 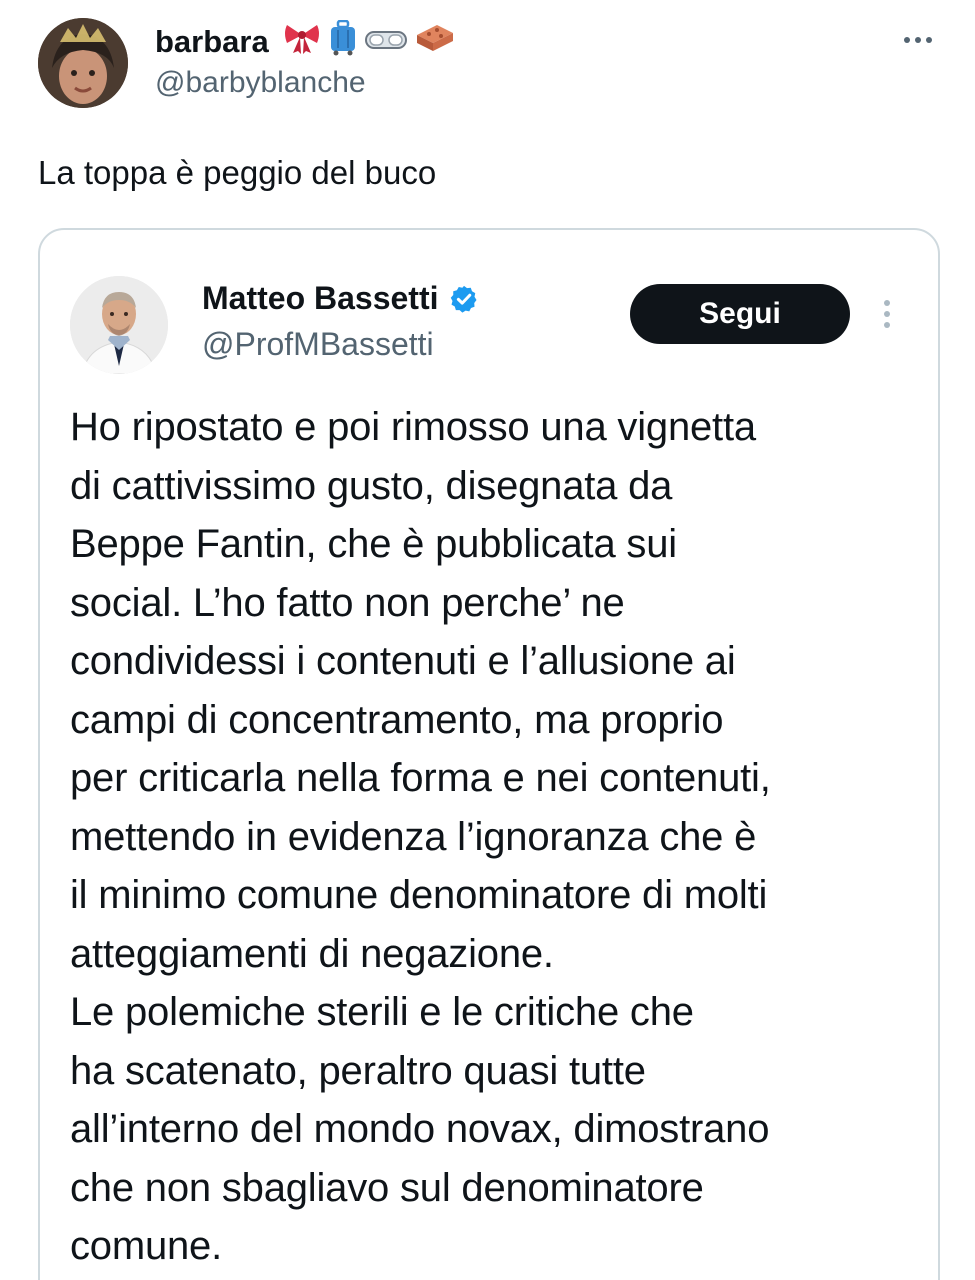 I want to click on quoted-text-line: comune., so click(x=146, y=1246).